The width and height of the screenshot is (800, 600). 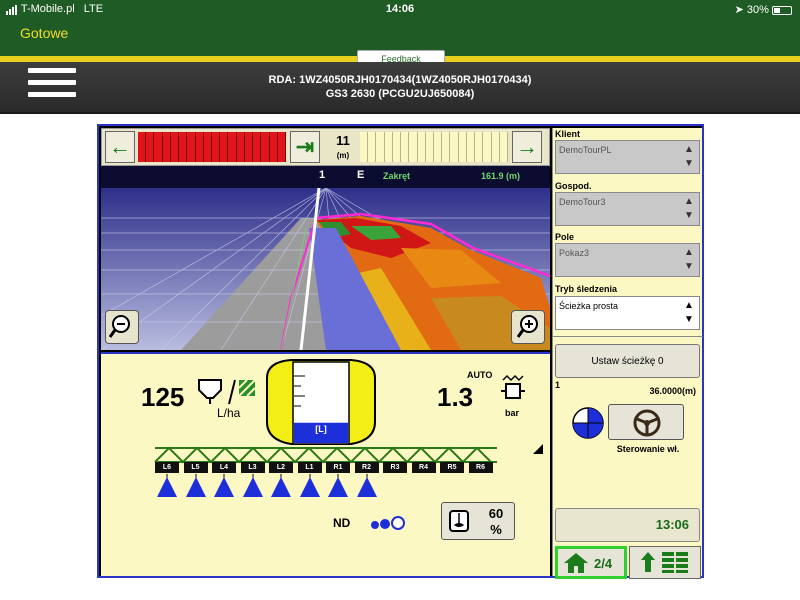 I want to click on pressure-unit: bar, so click(x=512, y=413).